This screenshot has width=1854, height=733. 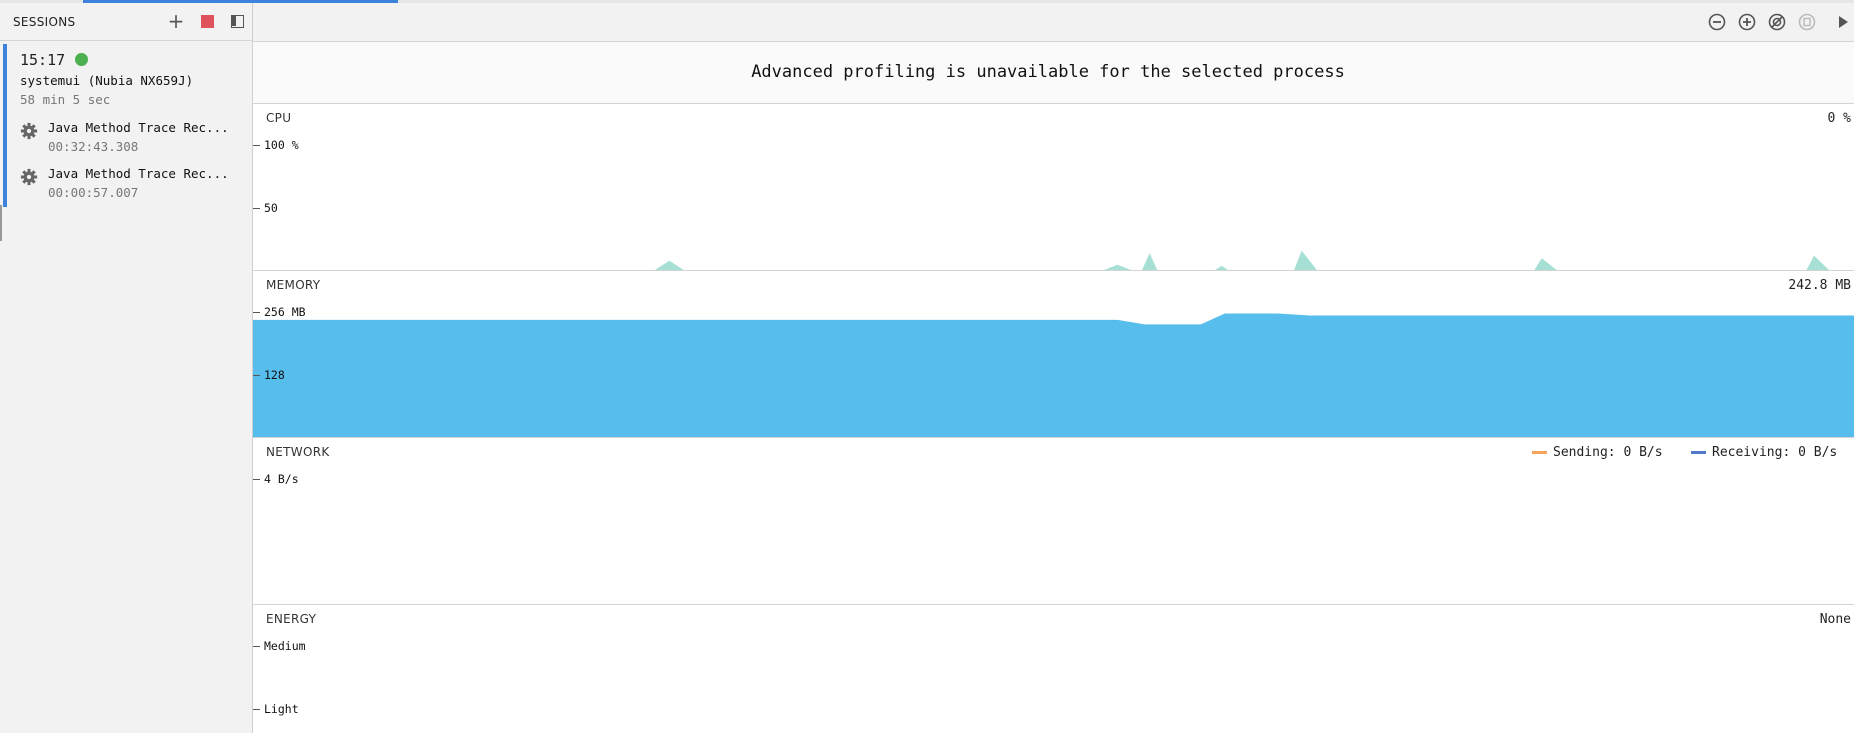 What do you see at coordinates (126, 22) in the screenshot?
I see `sessions-header: SESSIONS +` at bounding box center [126, 22].